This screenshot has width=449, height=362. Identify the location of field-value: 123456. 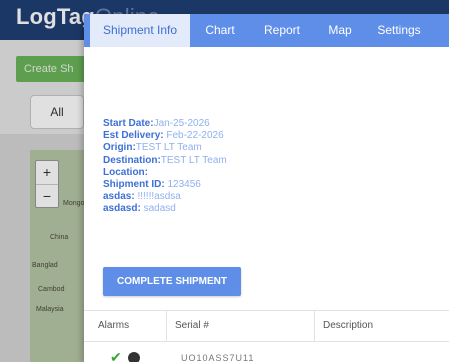
(182, 185).